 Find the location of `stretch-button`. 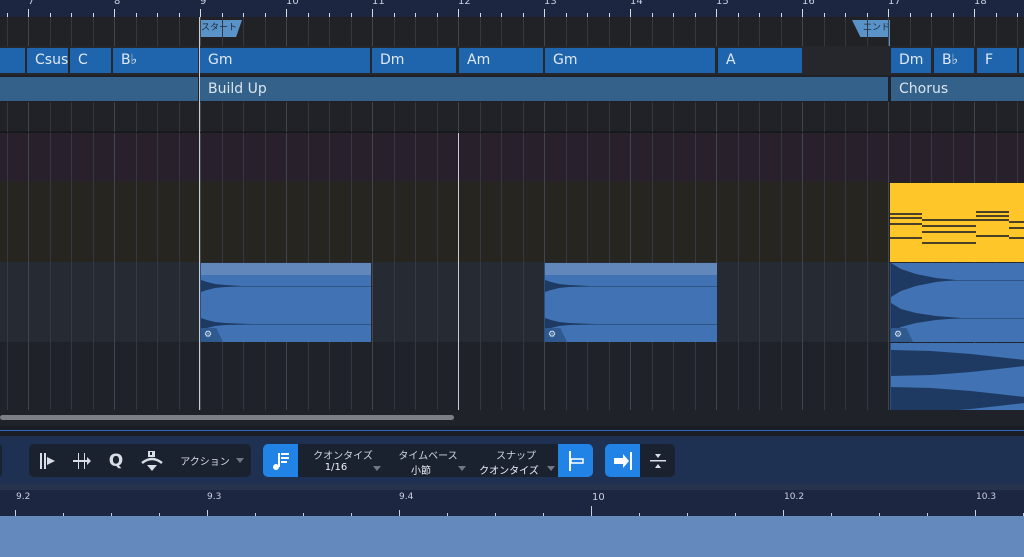

stretch-button is located at coordinates (82, 460).